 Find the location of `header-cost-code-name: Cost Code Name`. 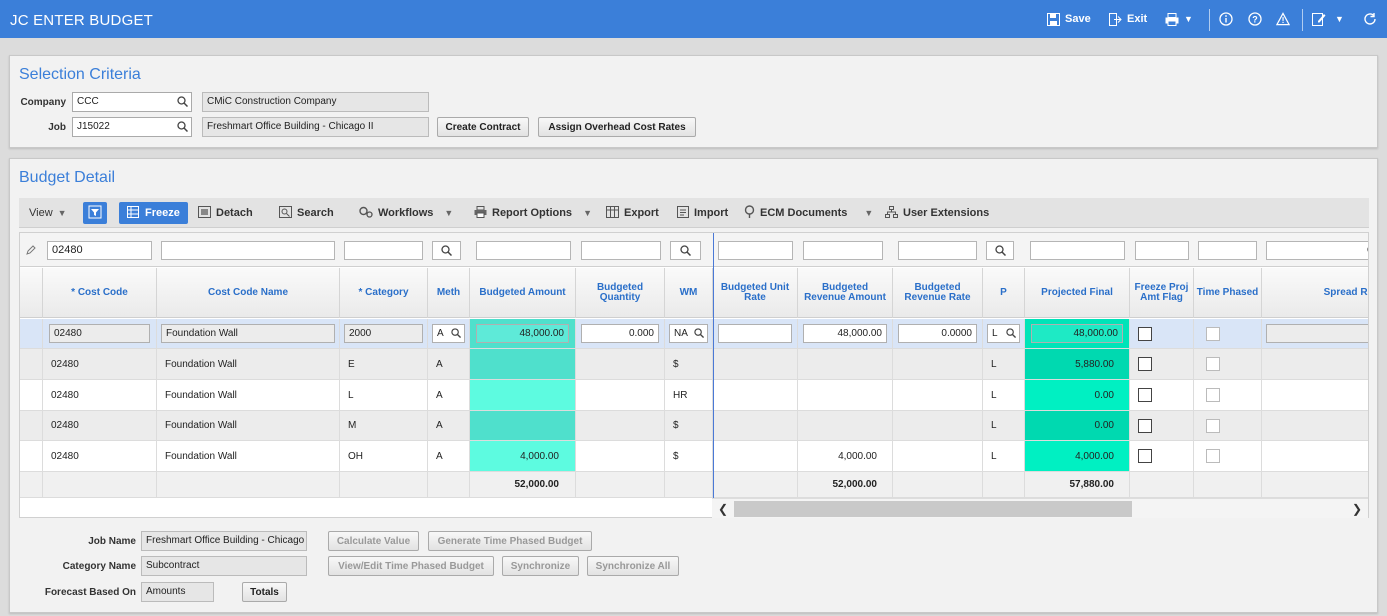

header-cost-code-name: Cost Code Name is located at coordinates (248, 293).